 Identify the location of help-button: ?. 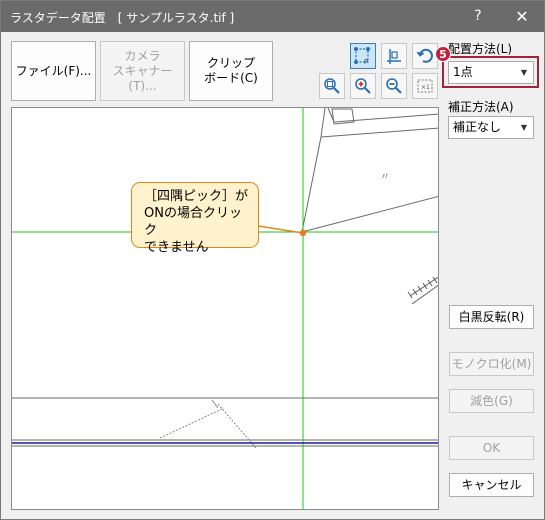
(478, 16).